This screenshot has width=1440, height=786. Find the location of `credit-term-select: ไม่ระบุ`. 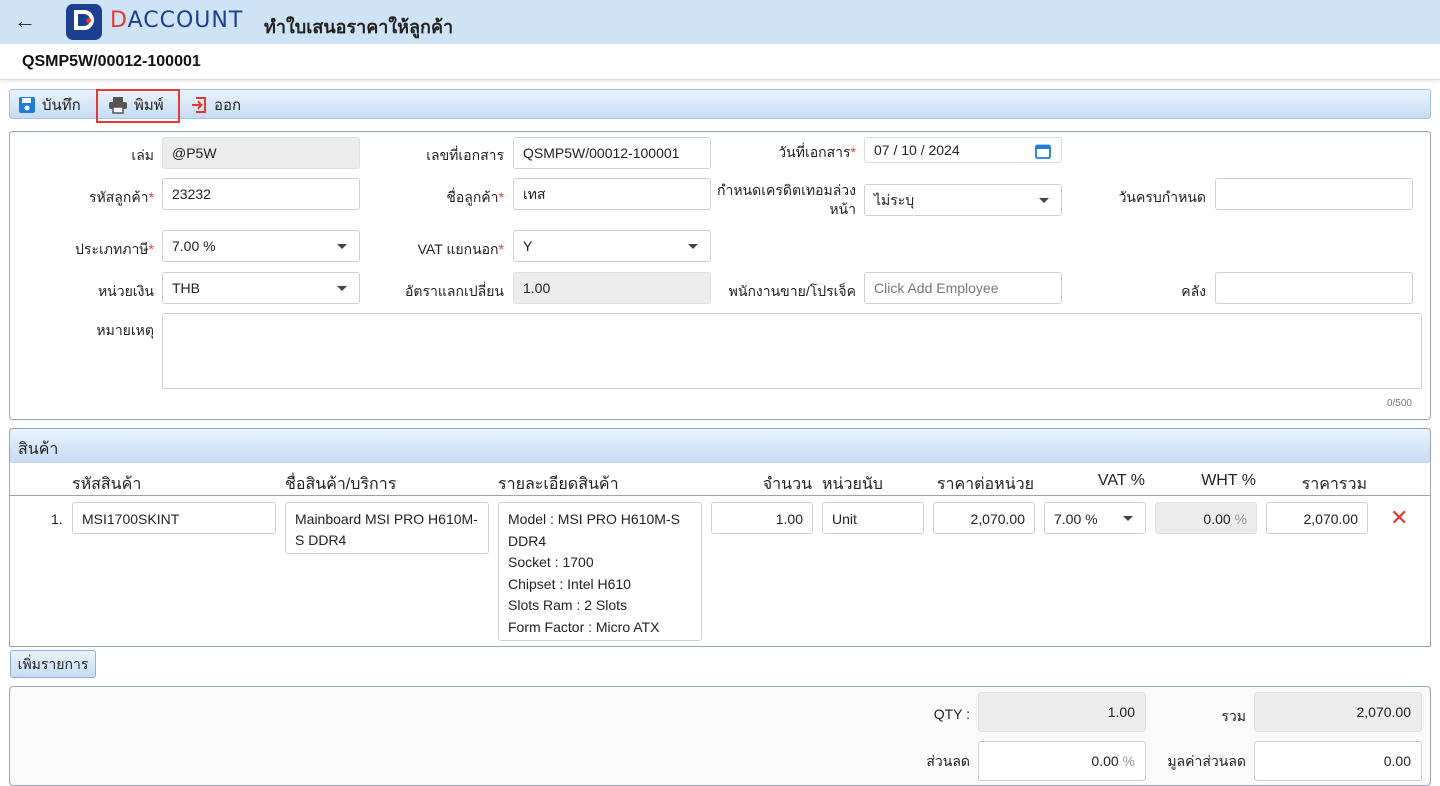

credit-term-select: ไม่ระบุ is located at coordinates (963, 200).